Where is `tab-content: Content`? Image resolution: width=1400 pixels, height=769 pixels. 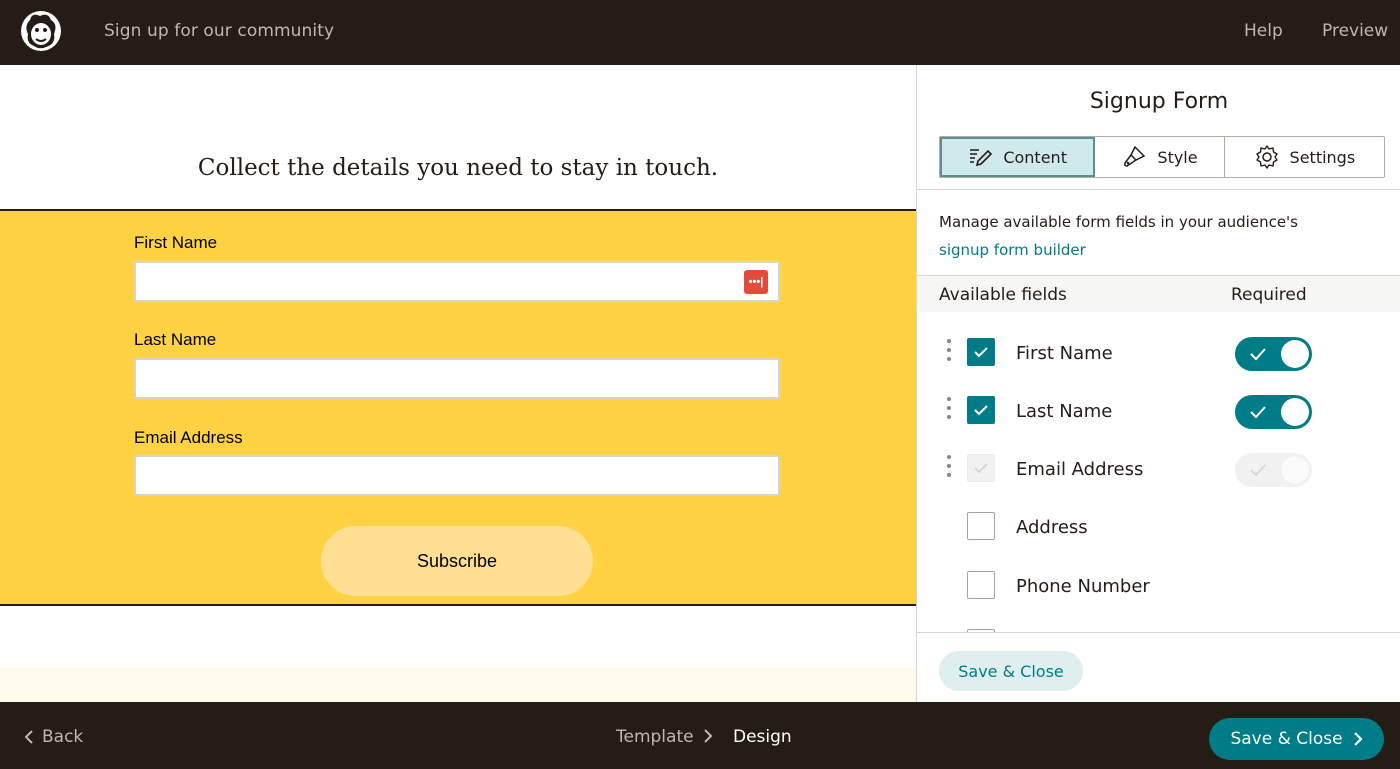 tab-content: Content is located at coordinates (1018, 157).